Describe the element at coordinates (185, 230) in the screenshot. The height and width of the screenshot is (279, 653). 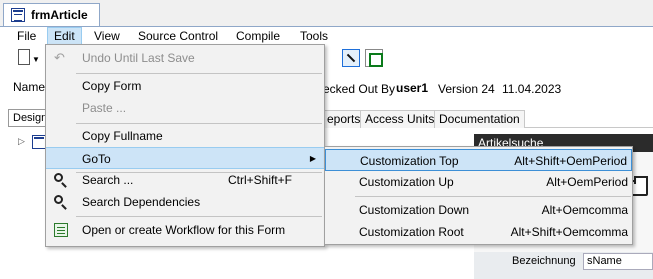
I see `menu-item-open-workflow: Open or create Workflow for this Form` at that location.